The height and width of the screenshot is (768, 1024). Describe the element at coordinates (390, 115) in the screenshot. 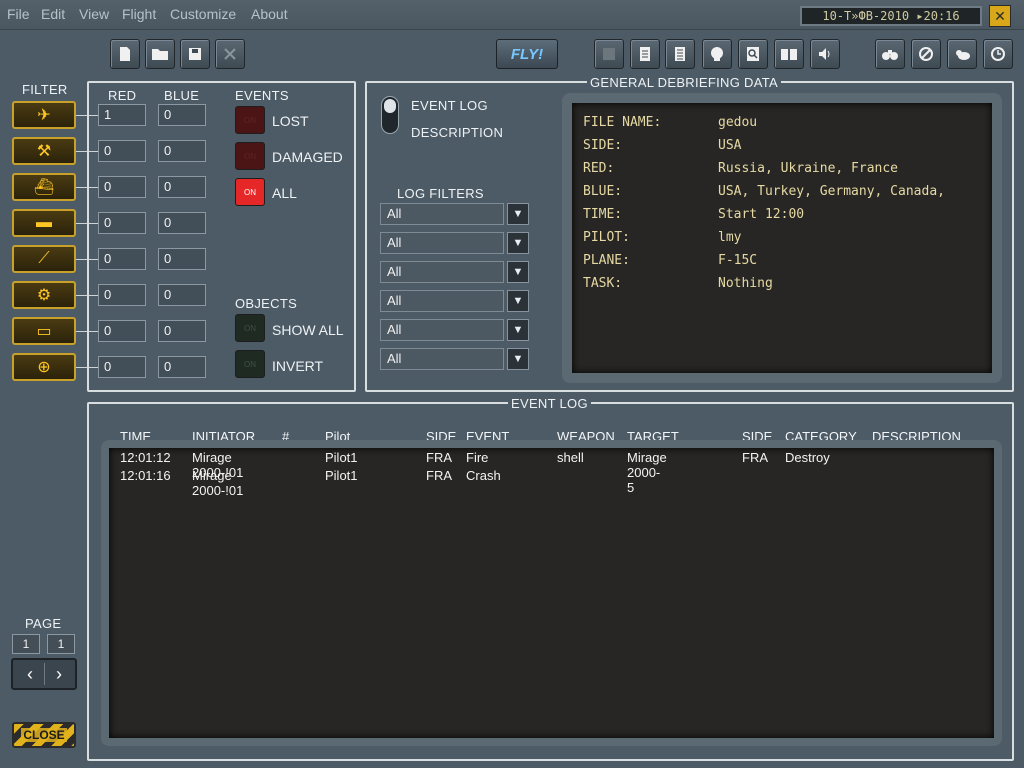

I see `log-mode-switch` at that location.